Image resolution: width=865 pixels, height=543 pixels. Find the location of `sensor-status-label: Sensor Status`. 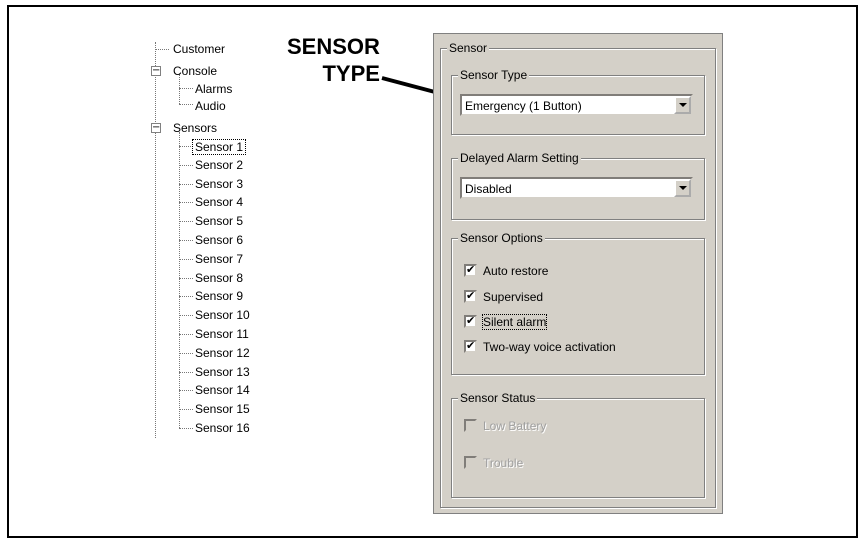

sensor-status-label: Sensor Status is located at coordinates (498, 398).